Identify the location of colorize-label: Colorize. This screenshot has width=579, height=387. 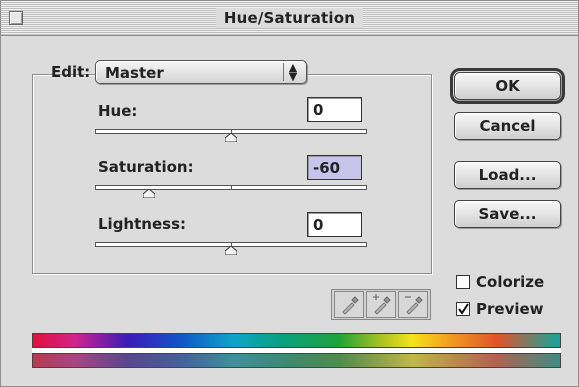
(510, 282).